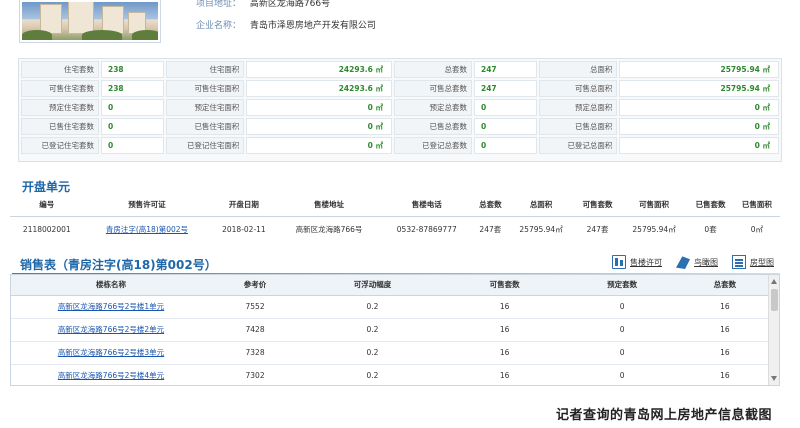 Image resolution: width=800 pixels, height=428 pixels. I want to click on company-value: 青岛市泽恩房地产开发有限公司, so click(312, 26).